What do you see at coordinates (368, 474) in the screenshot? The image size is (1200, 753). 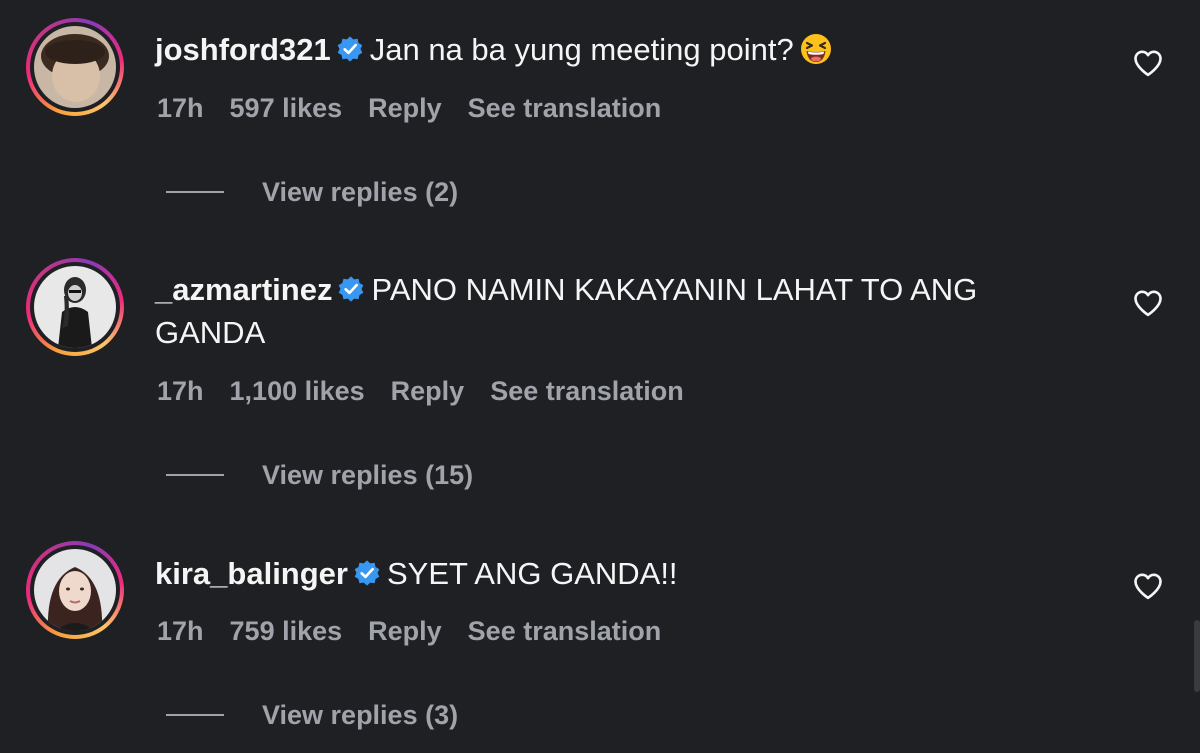 I see `view-replies-label: View replies (15)` at bounding box center [368, 474].